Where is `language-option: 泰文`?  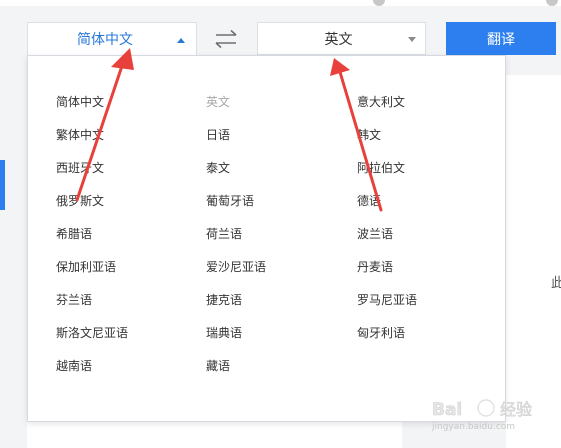
language-option: 泰文 is located at coordinates (218, 168).